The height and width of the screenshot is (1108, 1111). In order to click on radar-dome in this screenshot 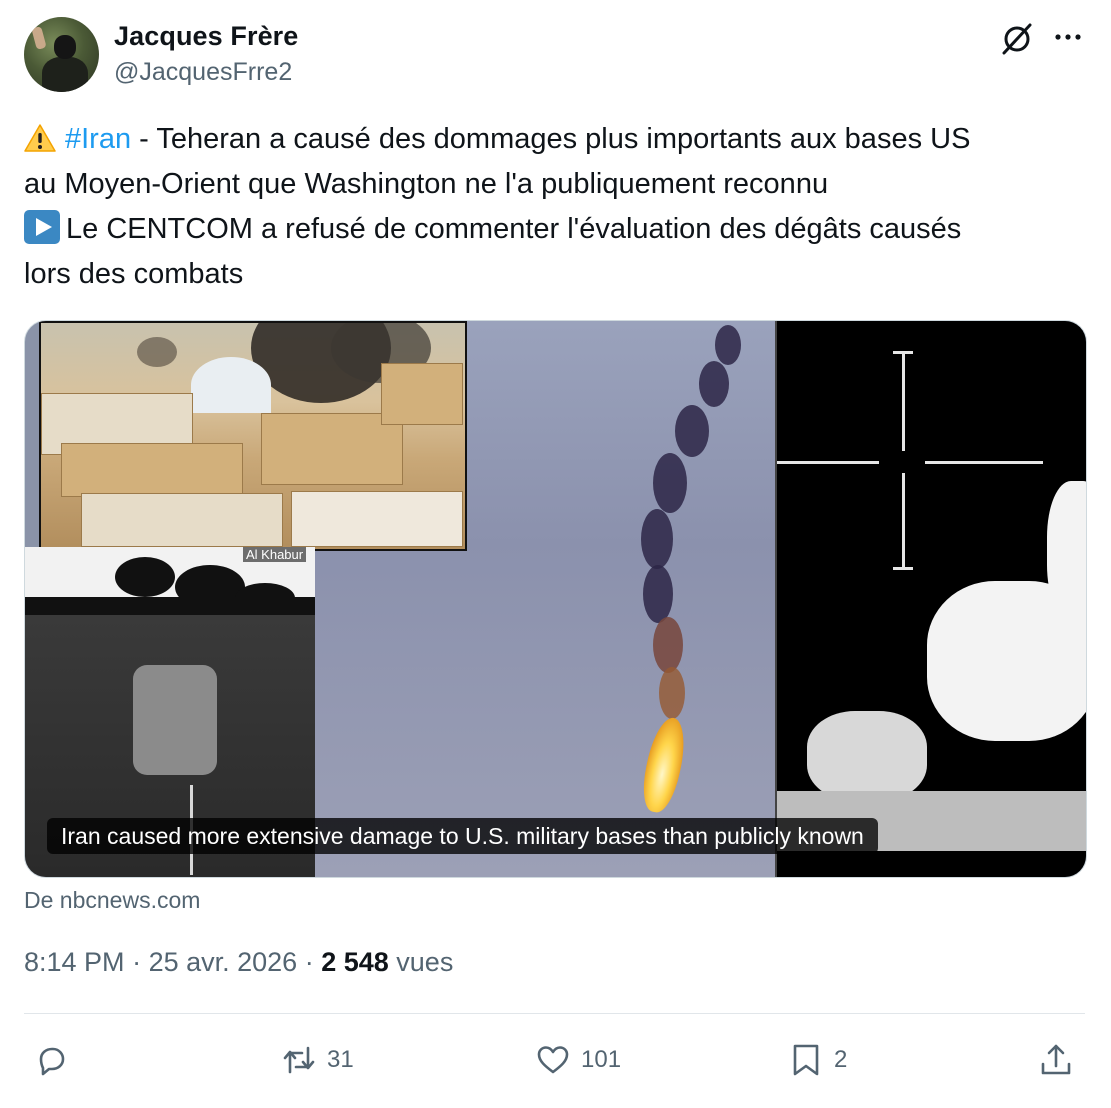, I will do `click(231, 385)`.